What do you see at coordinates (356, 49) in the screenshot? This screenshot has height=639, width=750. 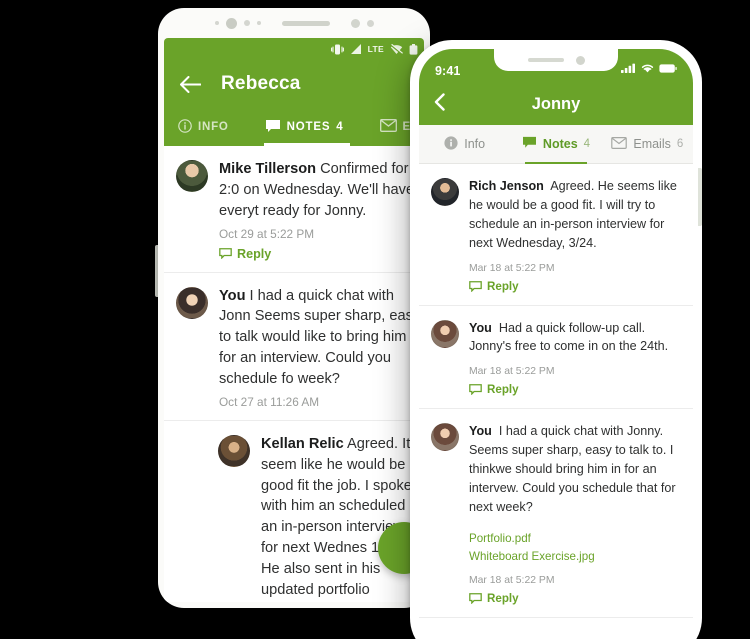 I see `signal-icon` at bounding box center [356, 49].